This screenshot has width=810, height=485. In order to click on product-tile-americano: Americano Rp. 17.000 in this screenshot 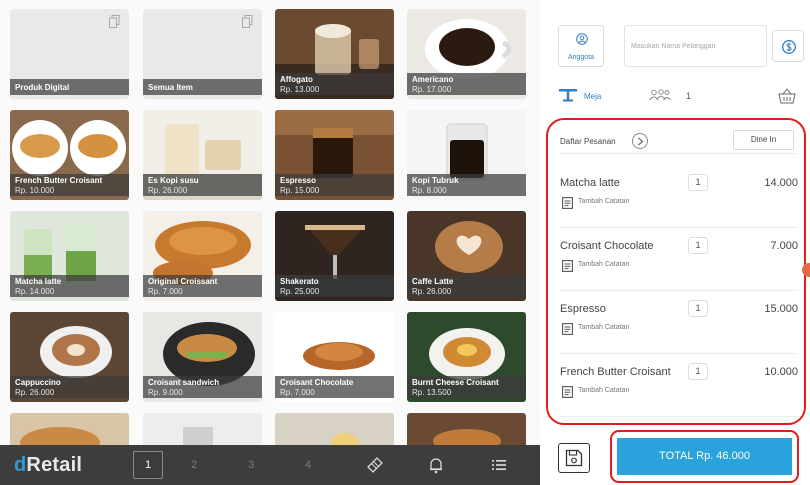, I will do `click(466, 54)`.